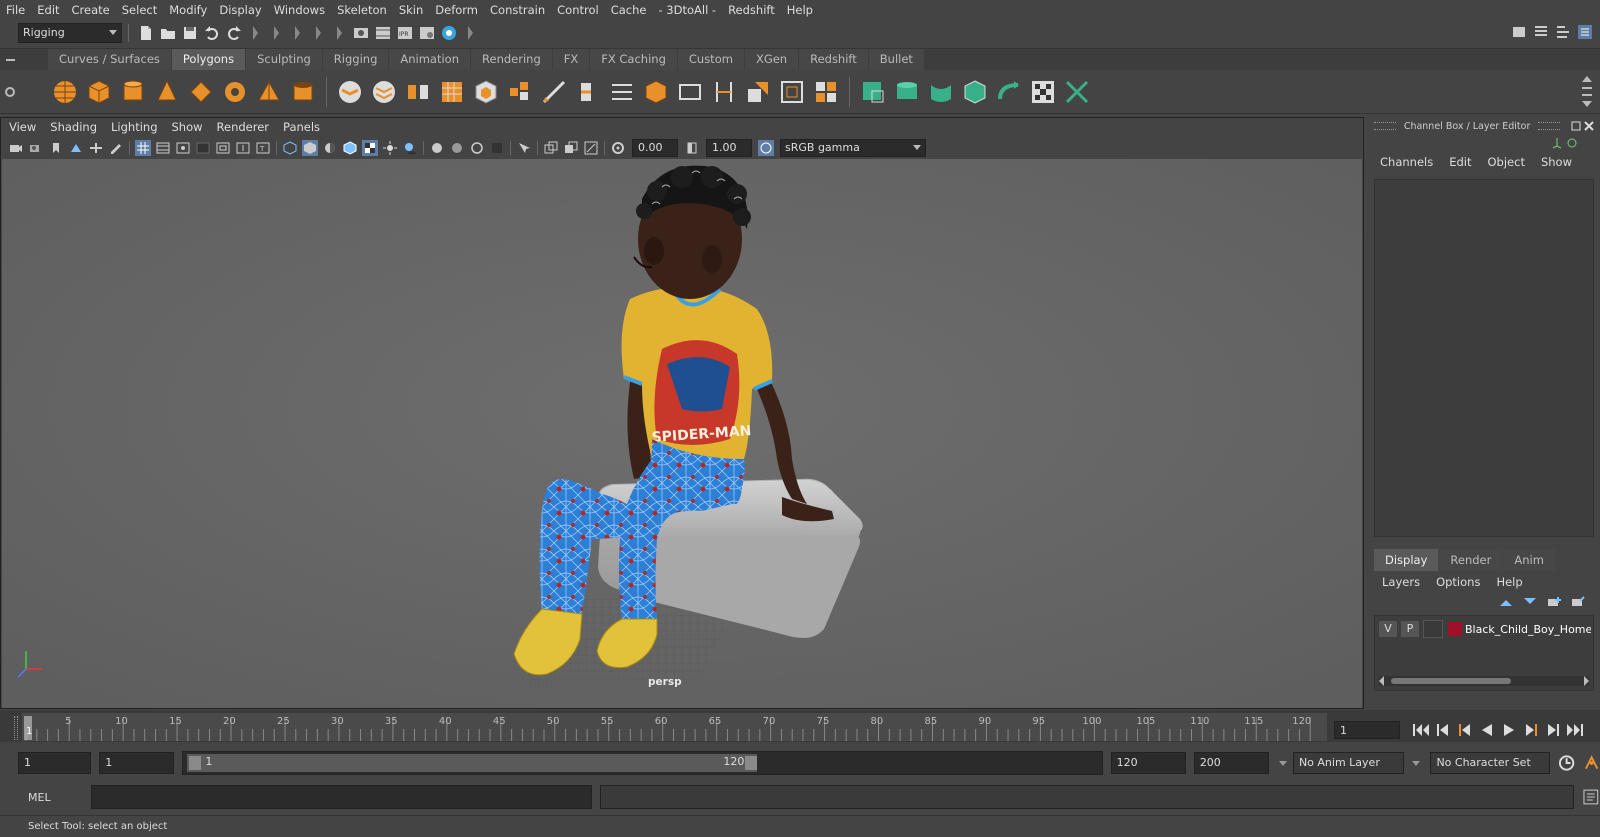  Describe the element at coordinates (1077, 92) in the screenshot. I see `cut-uv-icon` at that location.